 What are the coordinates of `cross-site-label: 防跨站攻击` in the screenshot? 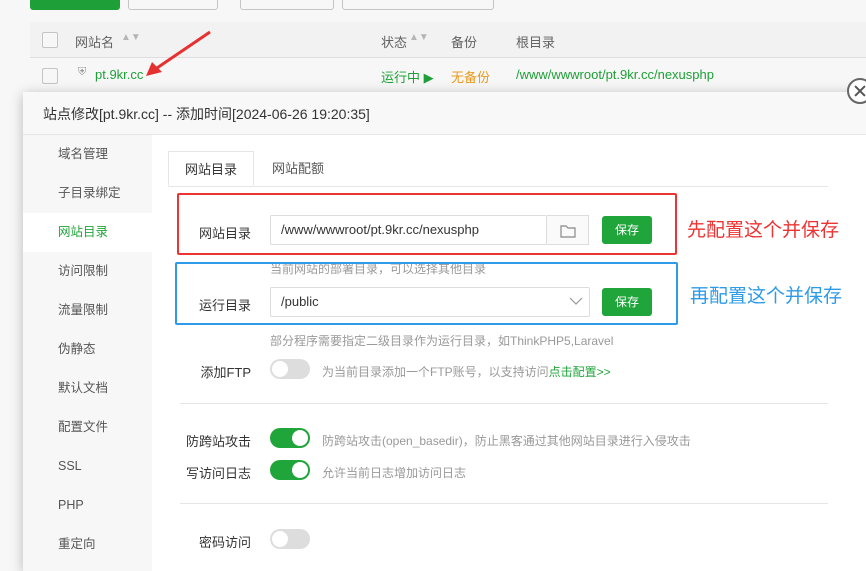 It's located at (218, 441).